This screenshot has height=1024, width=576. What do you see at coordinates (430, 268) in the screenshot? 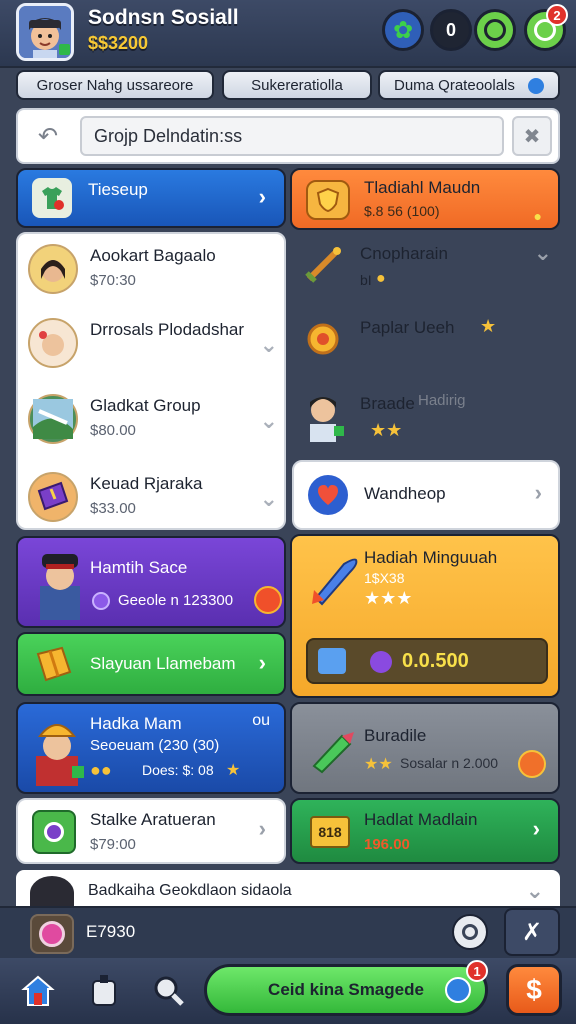
I see `reward-item: Cnopharain bI ● ⌄` at bounding box center [430, 268].